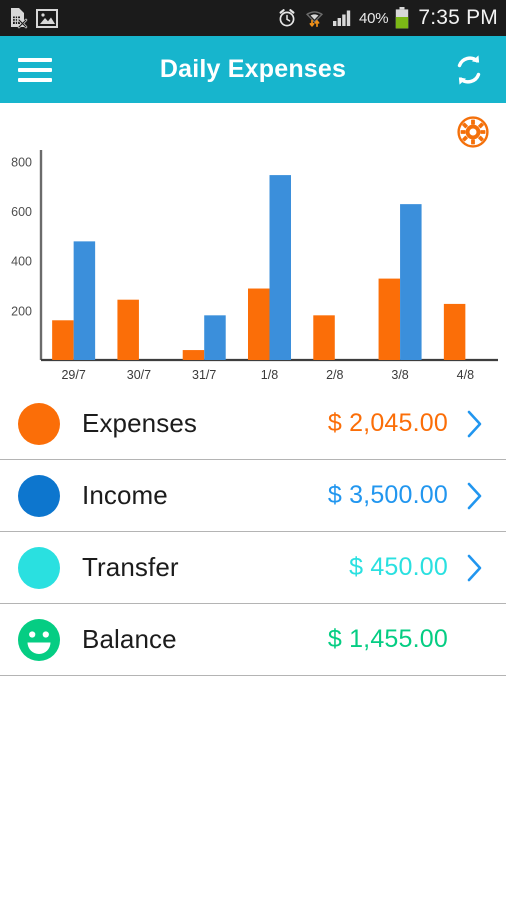 The height and width of the screenshot is (900, 506). Describe the element at coordinates (130, 567) in the screenshot. I see `summary-row-label: Transfer` at that location.